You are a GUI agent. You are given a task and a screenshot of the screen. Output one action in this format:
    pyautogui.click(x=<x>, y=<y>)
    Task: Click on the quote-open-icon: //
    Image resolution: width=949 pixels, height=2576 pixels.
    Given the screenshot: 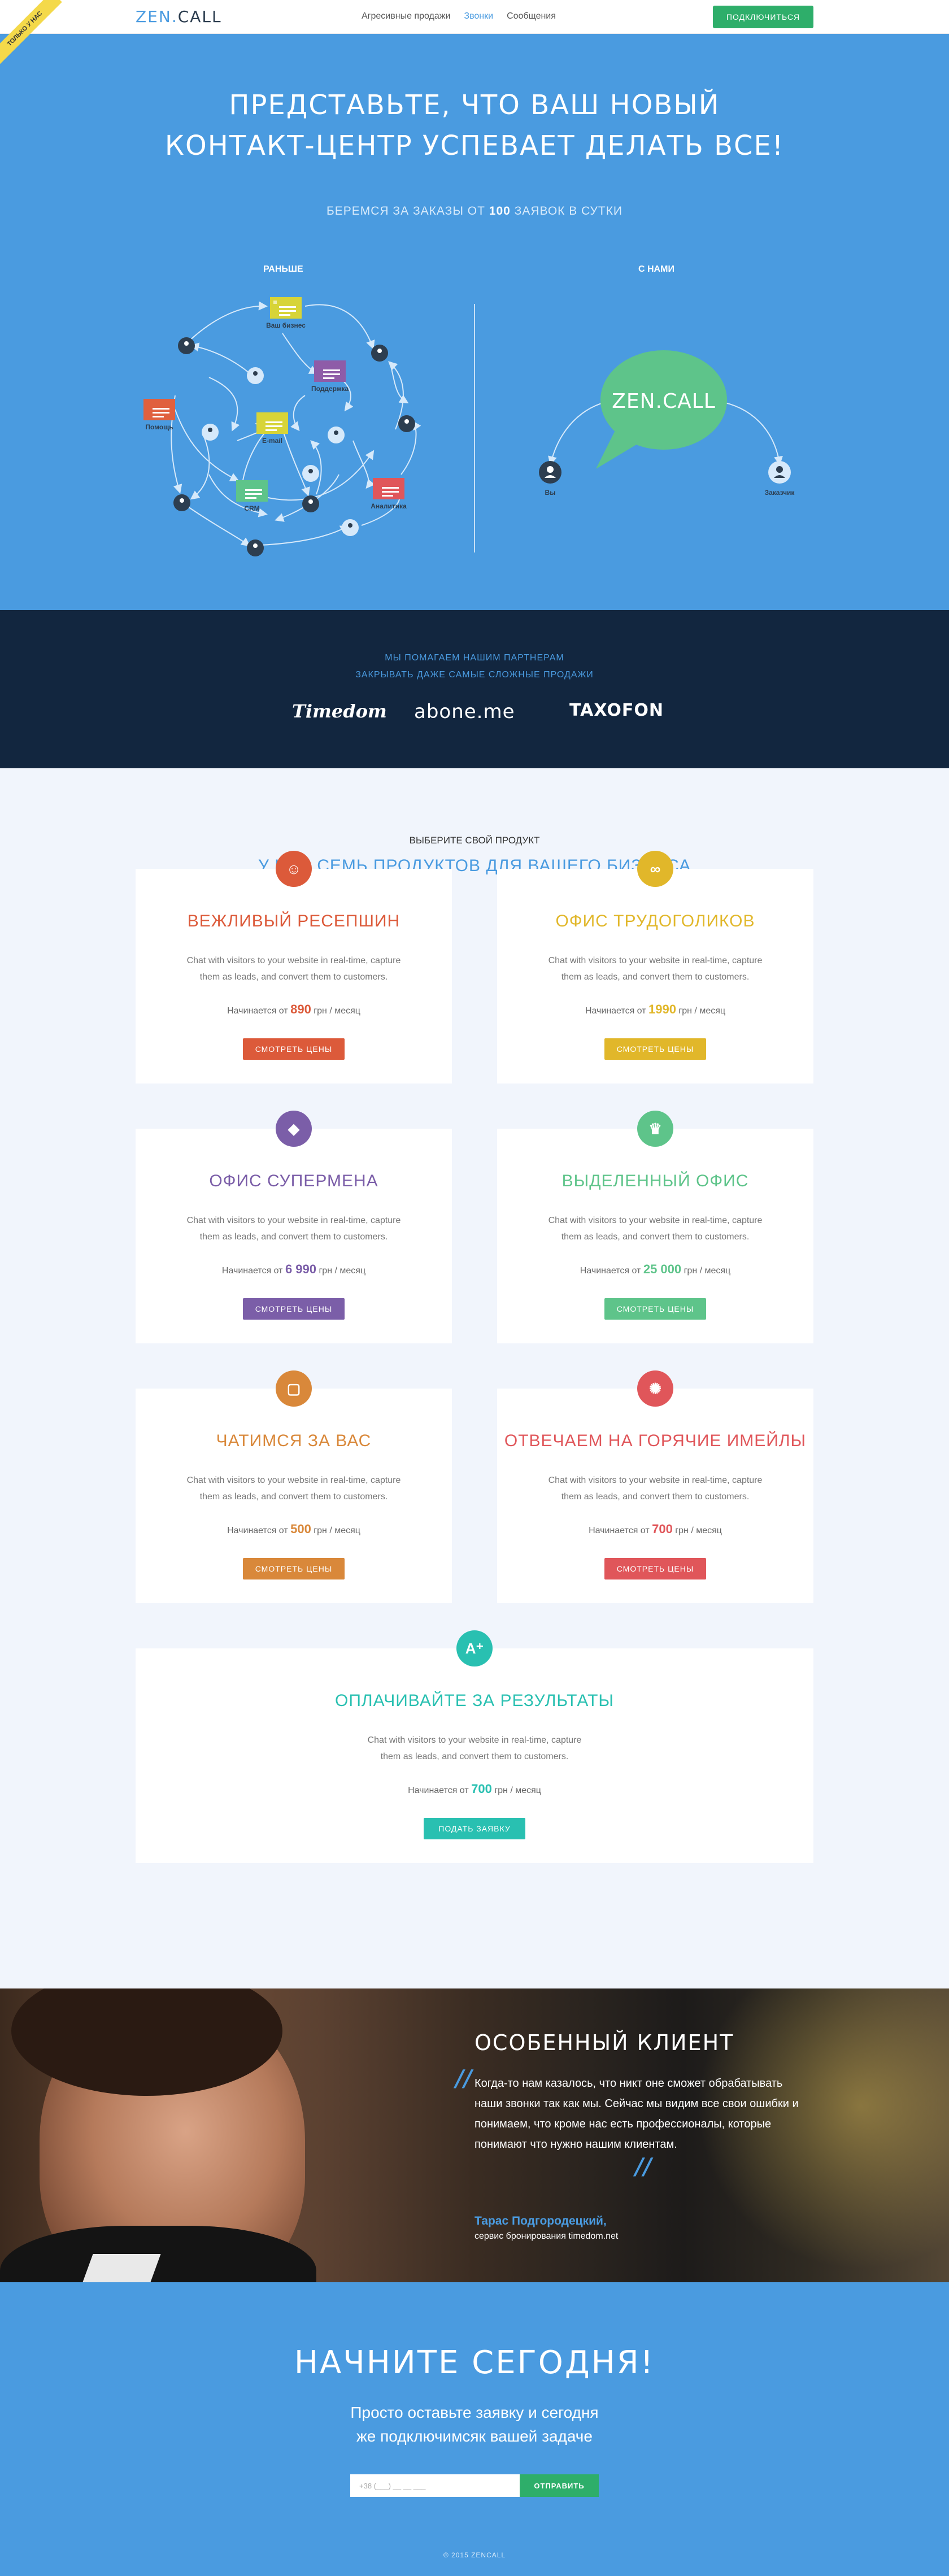 What is the action you would take?
    pyautogui.click(x=463, y=2078)
    